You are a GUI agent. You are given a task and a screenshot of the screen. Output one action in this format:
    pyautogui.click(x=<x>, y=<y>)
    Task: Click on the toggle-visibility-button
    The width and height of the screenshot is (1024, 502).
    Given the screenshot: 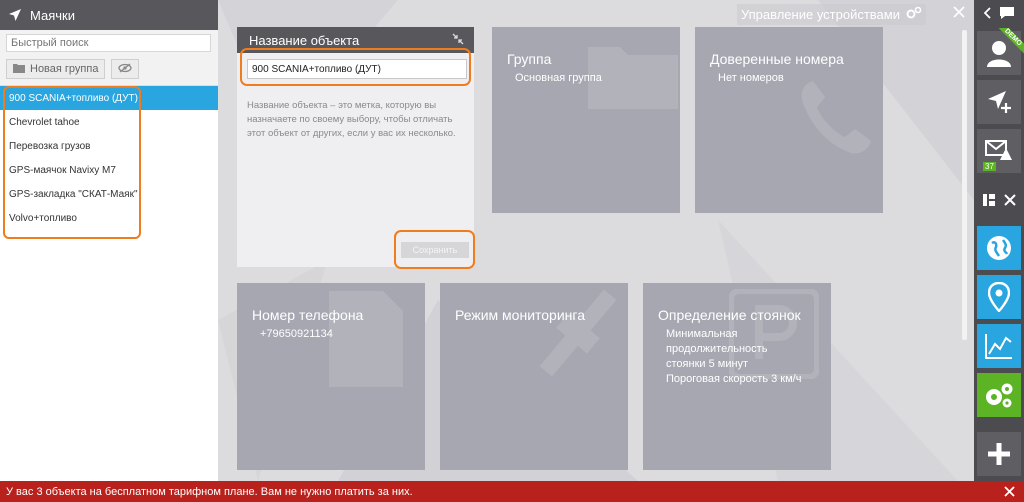 What is the action you would take?
    pyautogui.click(x=125, y=69)
    